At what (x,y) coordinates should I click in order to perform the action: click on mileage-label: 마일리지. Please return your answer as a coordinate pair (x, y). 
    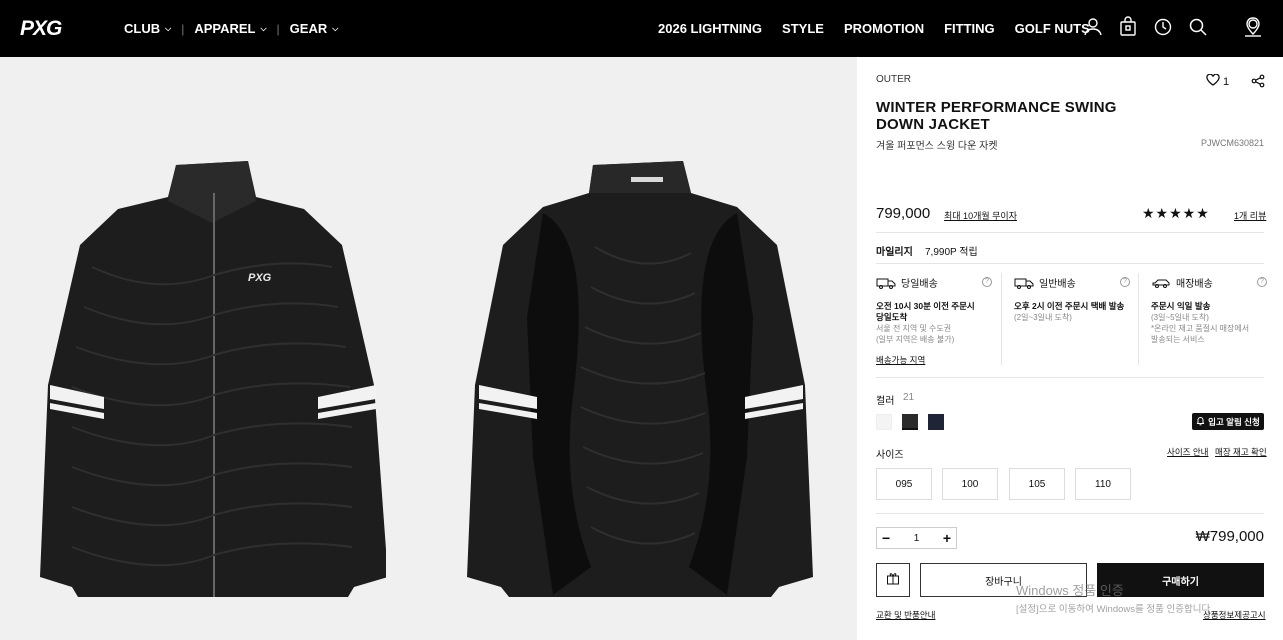
    Looking at the image, I should click on (894, 252).